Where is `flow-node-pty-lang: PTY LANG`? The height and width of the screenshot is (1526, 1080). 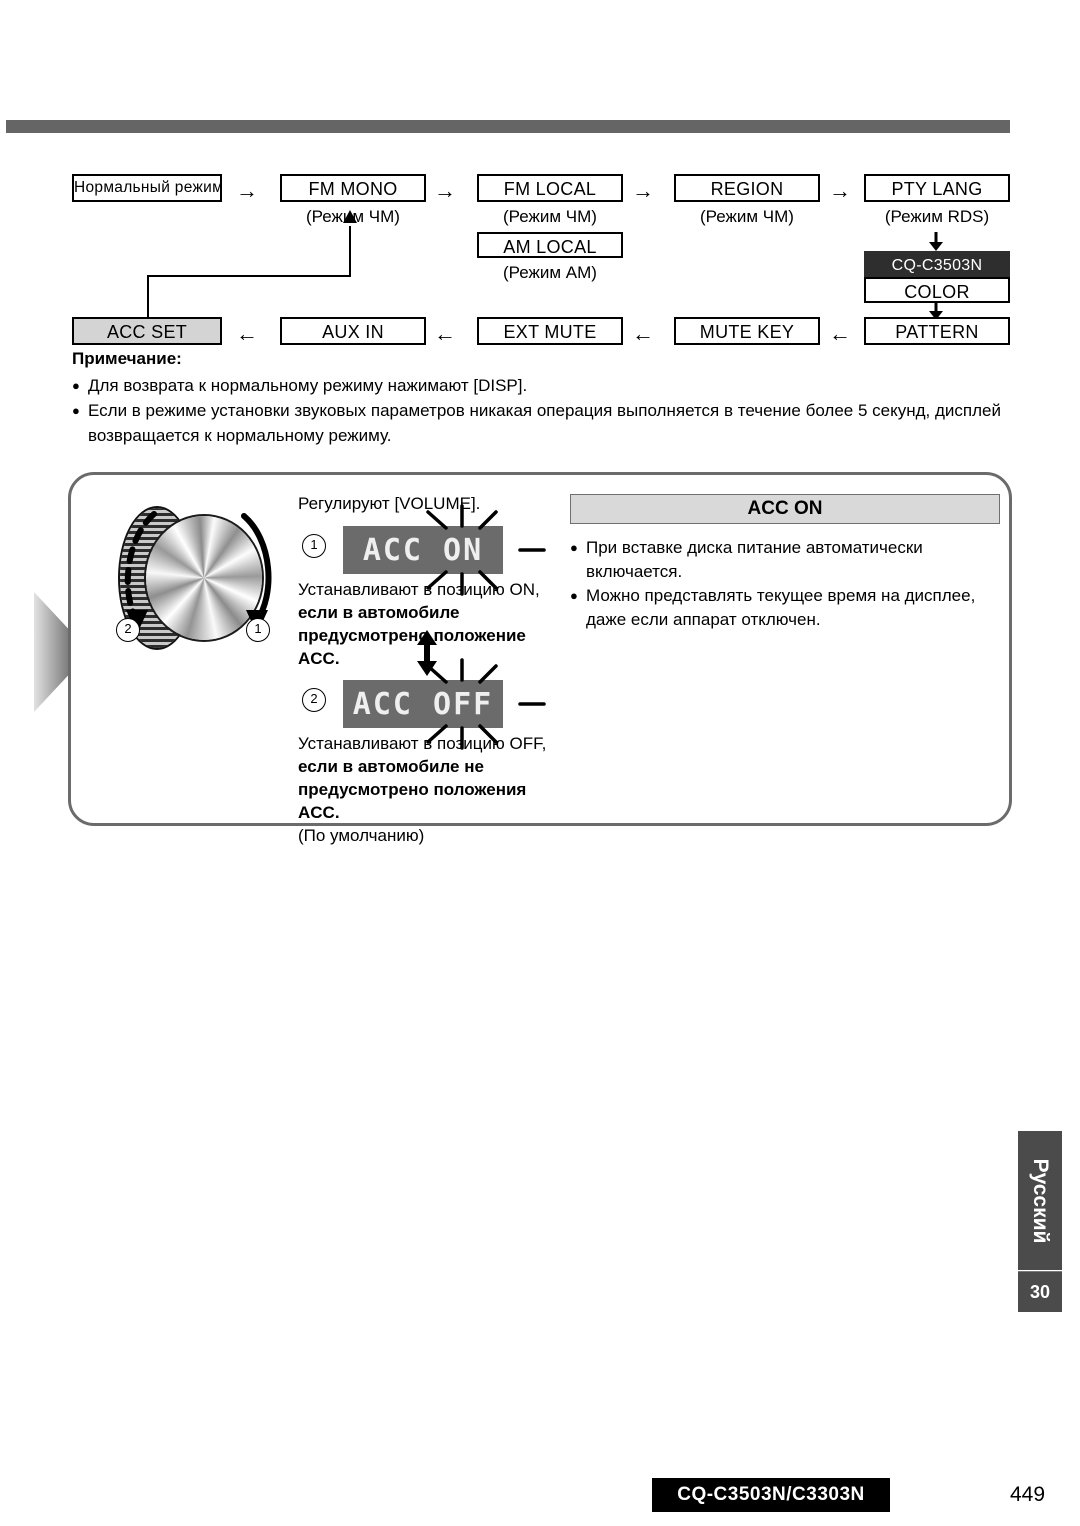
flow-node-pty-lang: PTY LANG is located at coordinates (937, 188).